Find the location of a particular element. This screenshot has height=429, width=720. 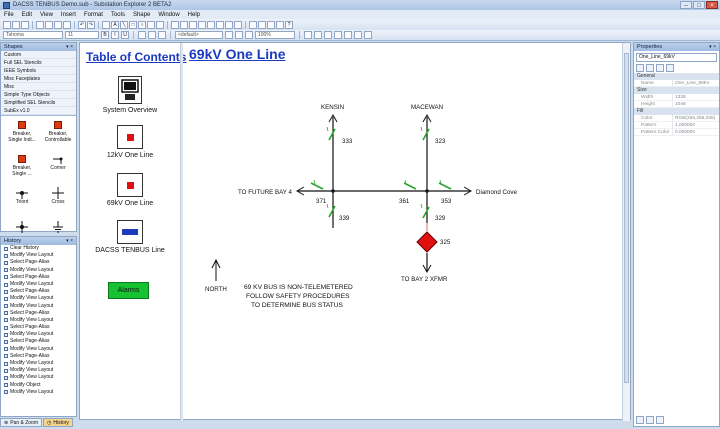

alarms-button: Alarms is located at coordinates (128, 290).